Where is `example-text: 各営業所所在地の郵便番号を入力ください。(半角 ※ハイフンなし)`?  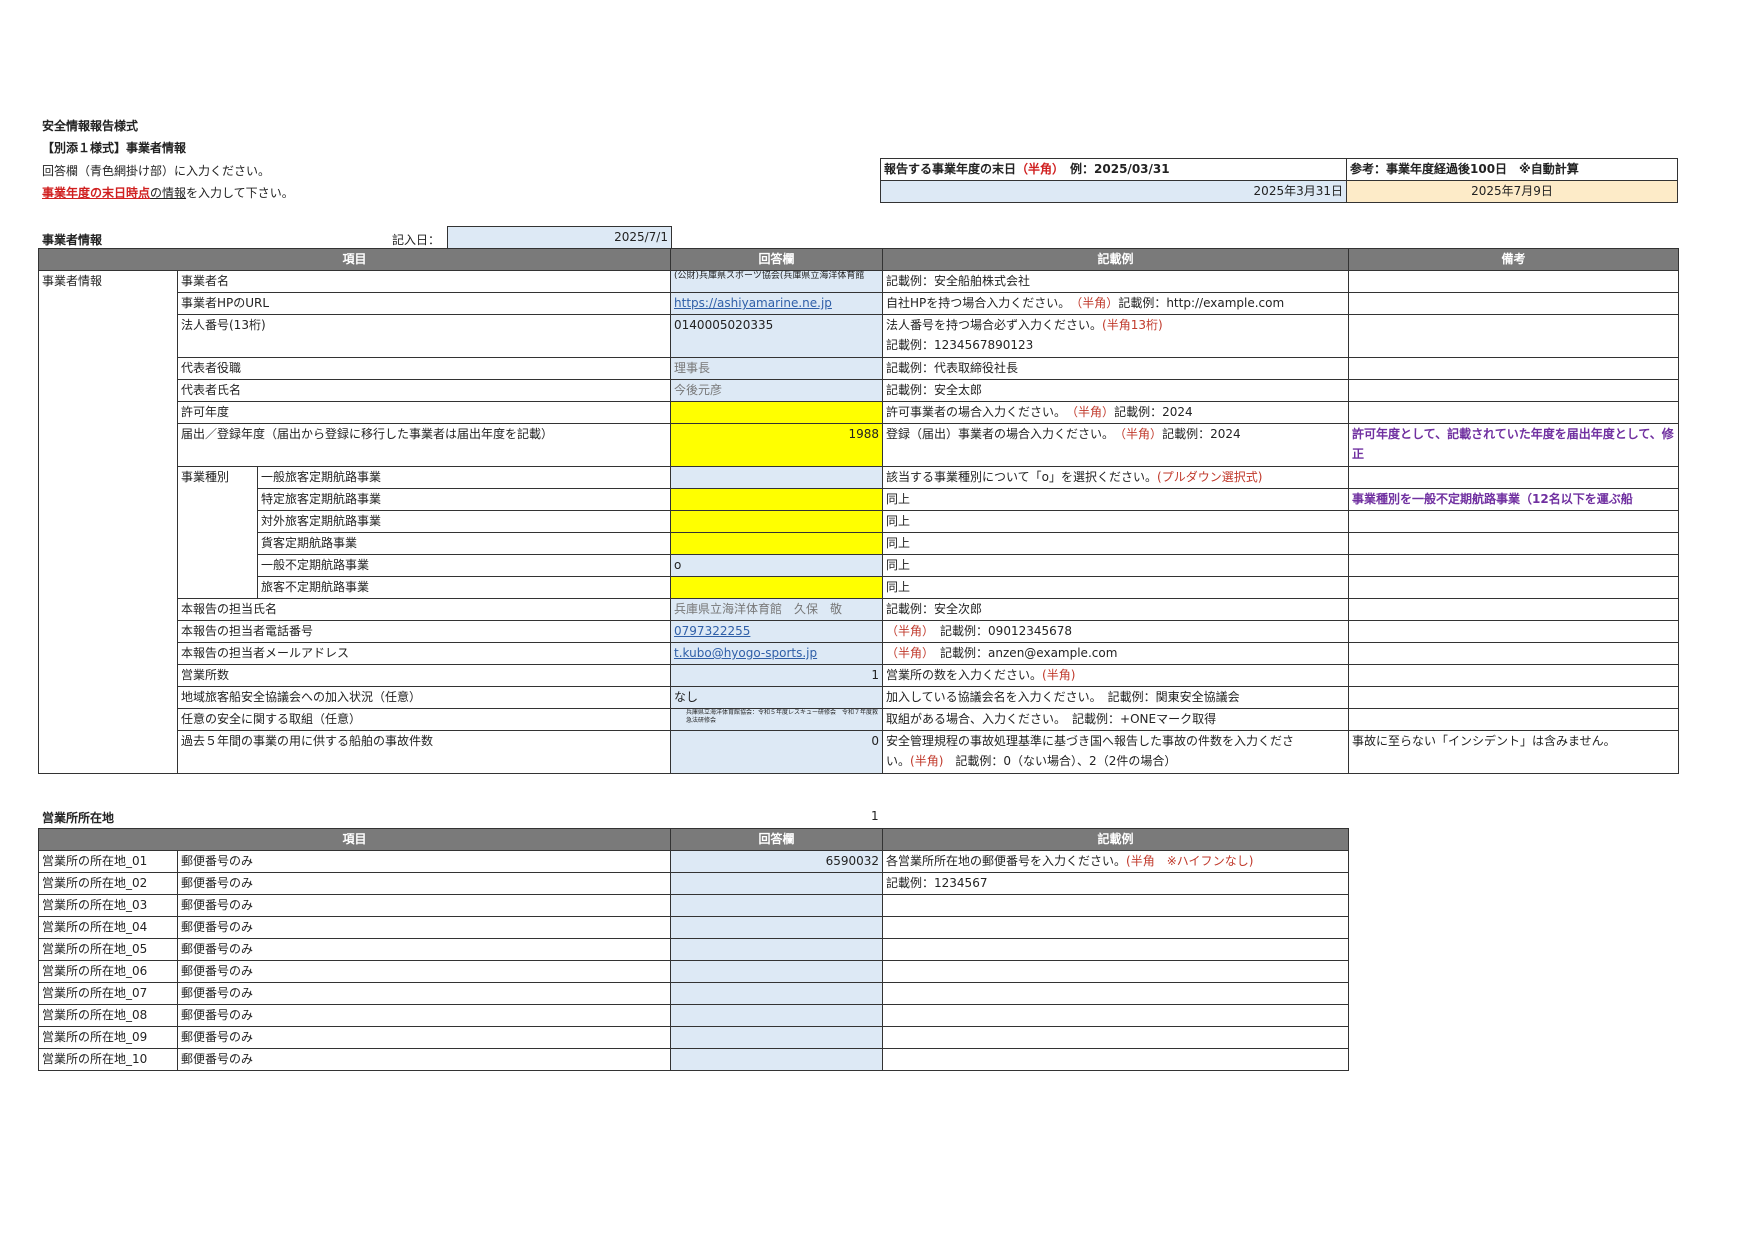 example-text: 各営業所所在地の郵便番号を入力ください。(半角 ※ハイフンなし) is located at coordinates (1116, 861).